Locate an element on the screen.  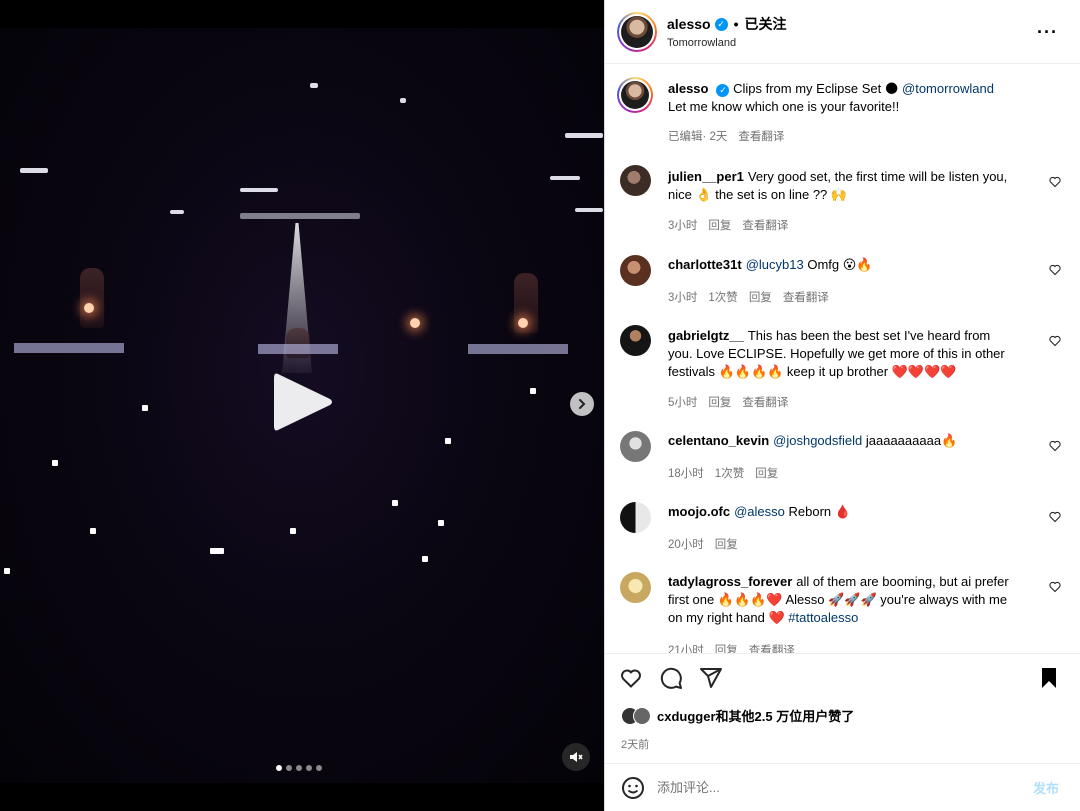
caption-line2: Let me know which one is your favorite!! is located at coordinates (784, 106).